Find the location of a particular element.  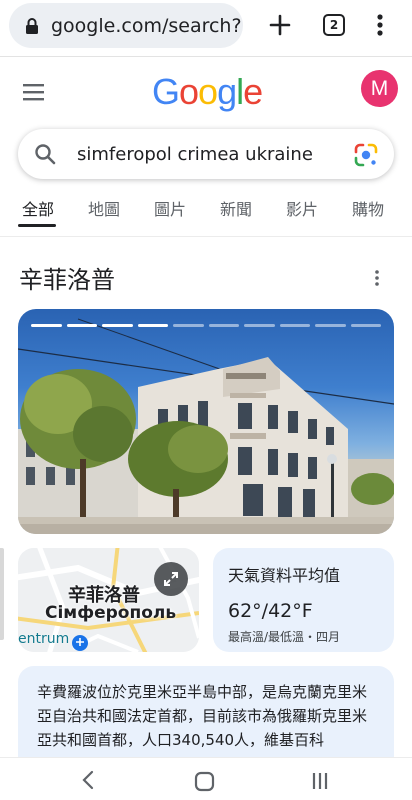

weather-temperature: 62°/42°F is located at coordinates (270, 611).